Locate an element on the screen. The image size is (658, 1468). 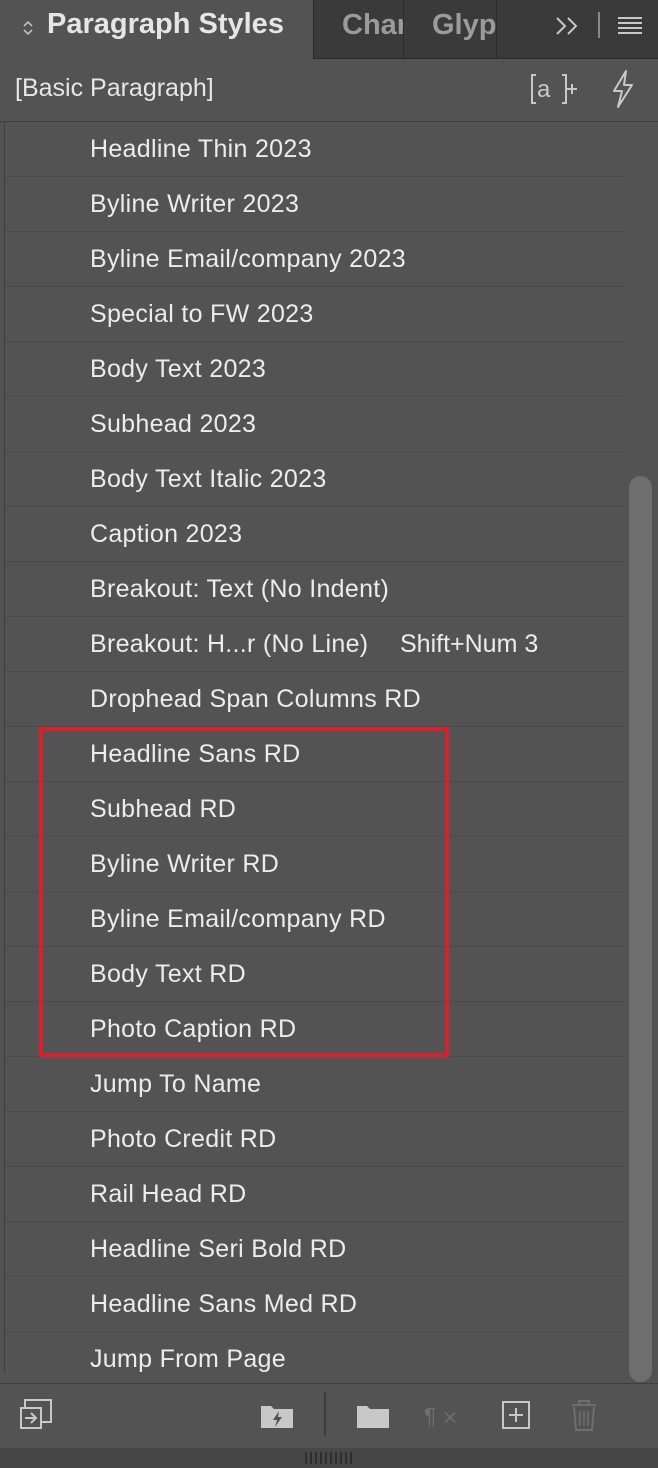
style-list-item: Caption 2023 is located at coordinates (316, 535).